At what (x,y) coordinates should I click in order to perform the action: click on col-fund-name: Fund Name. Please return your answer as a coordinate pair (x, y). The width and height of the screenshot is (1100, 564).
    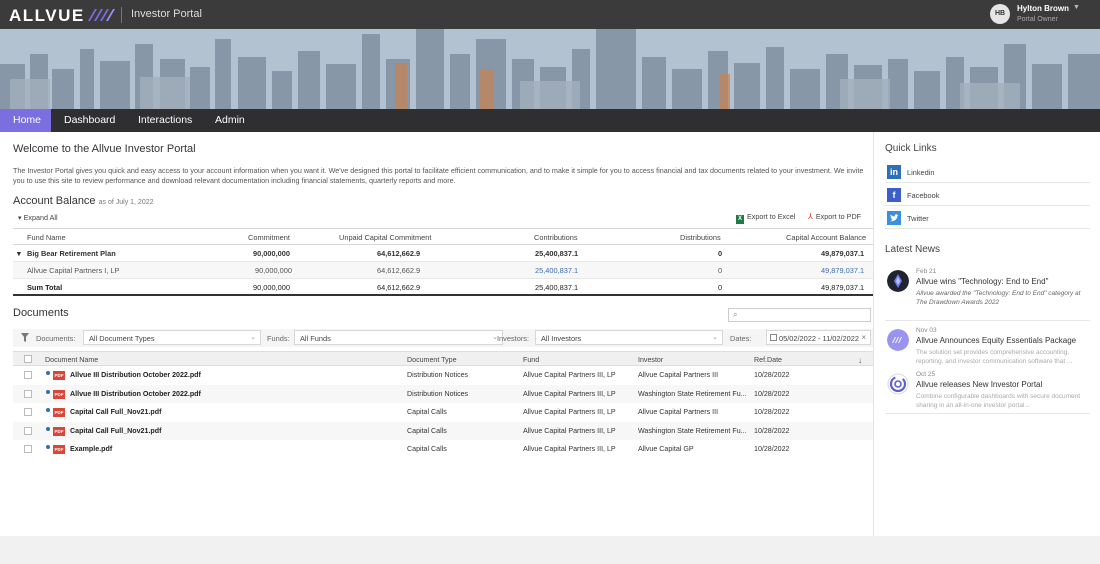
    Looking at the image, I should click on (46, 237).